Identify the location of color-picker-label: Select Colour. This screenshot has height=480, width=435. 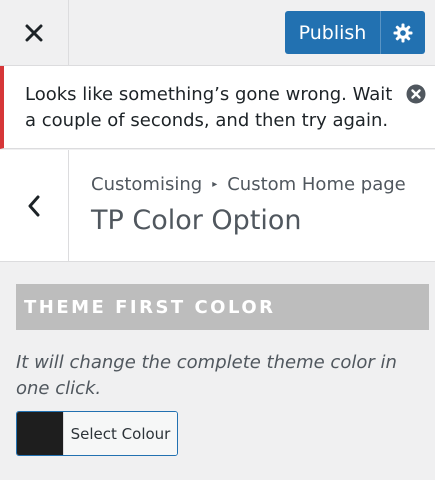
(120, 433).